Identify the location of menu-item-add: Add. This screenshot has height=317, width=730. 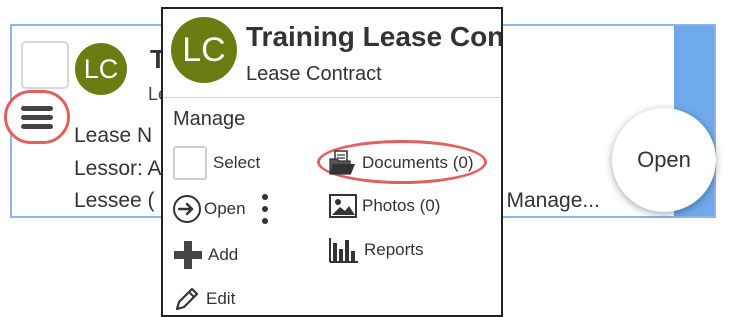
(205, 255).